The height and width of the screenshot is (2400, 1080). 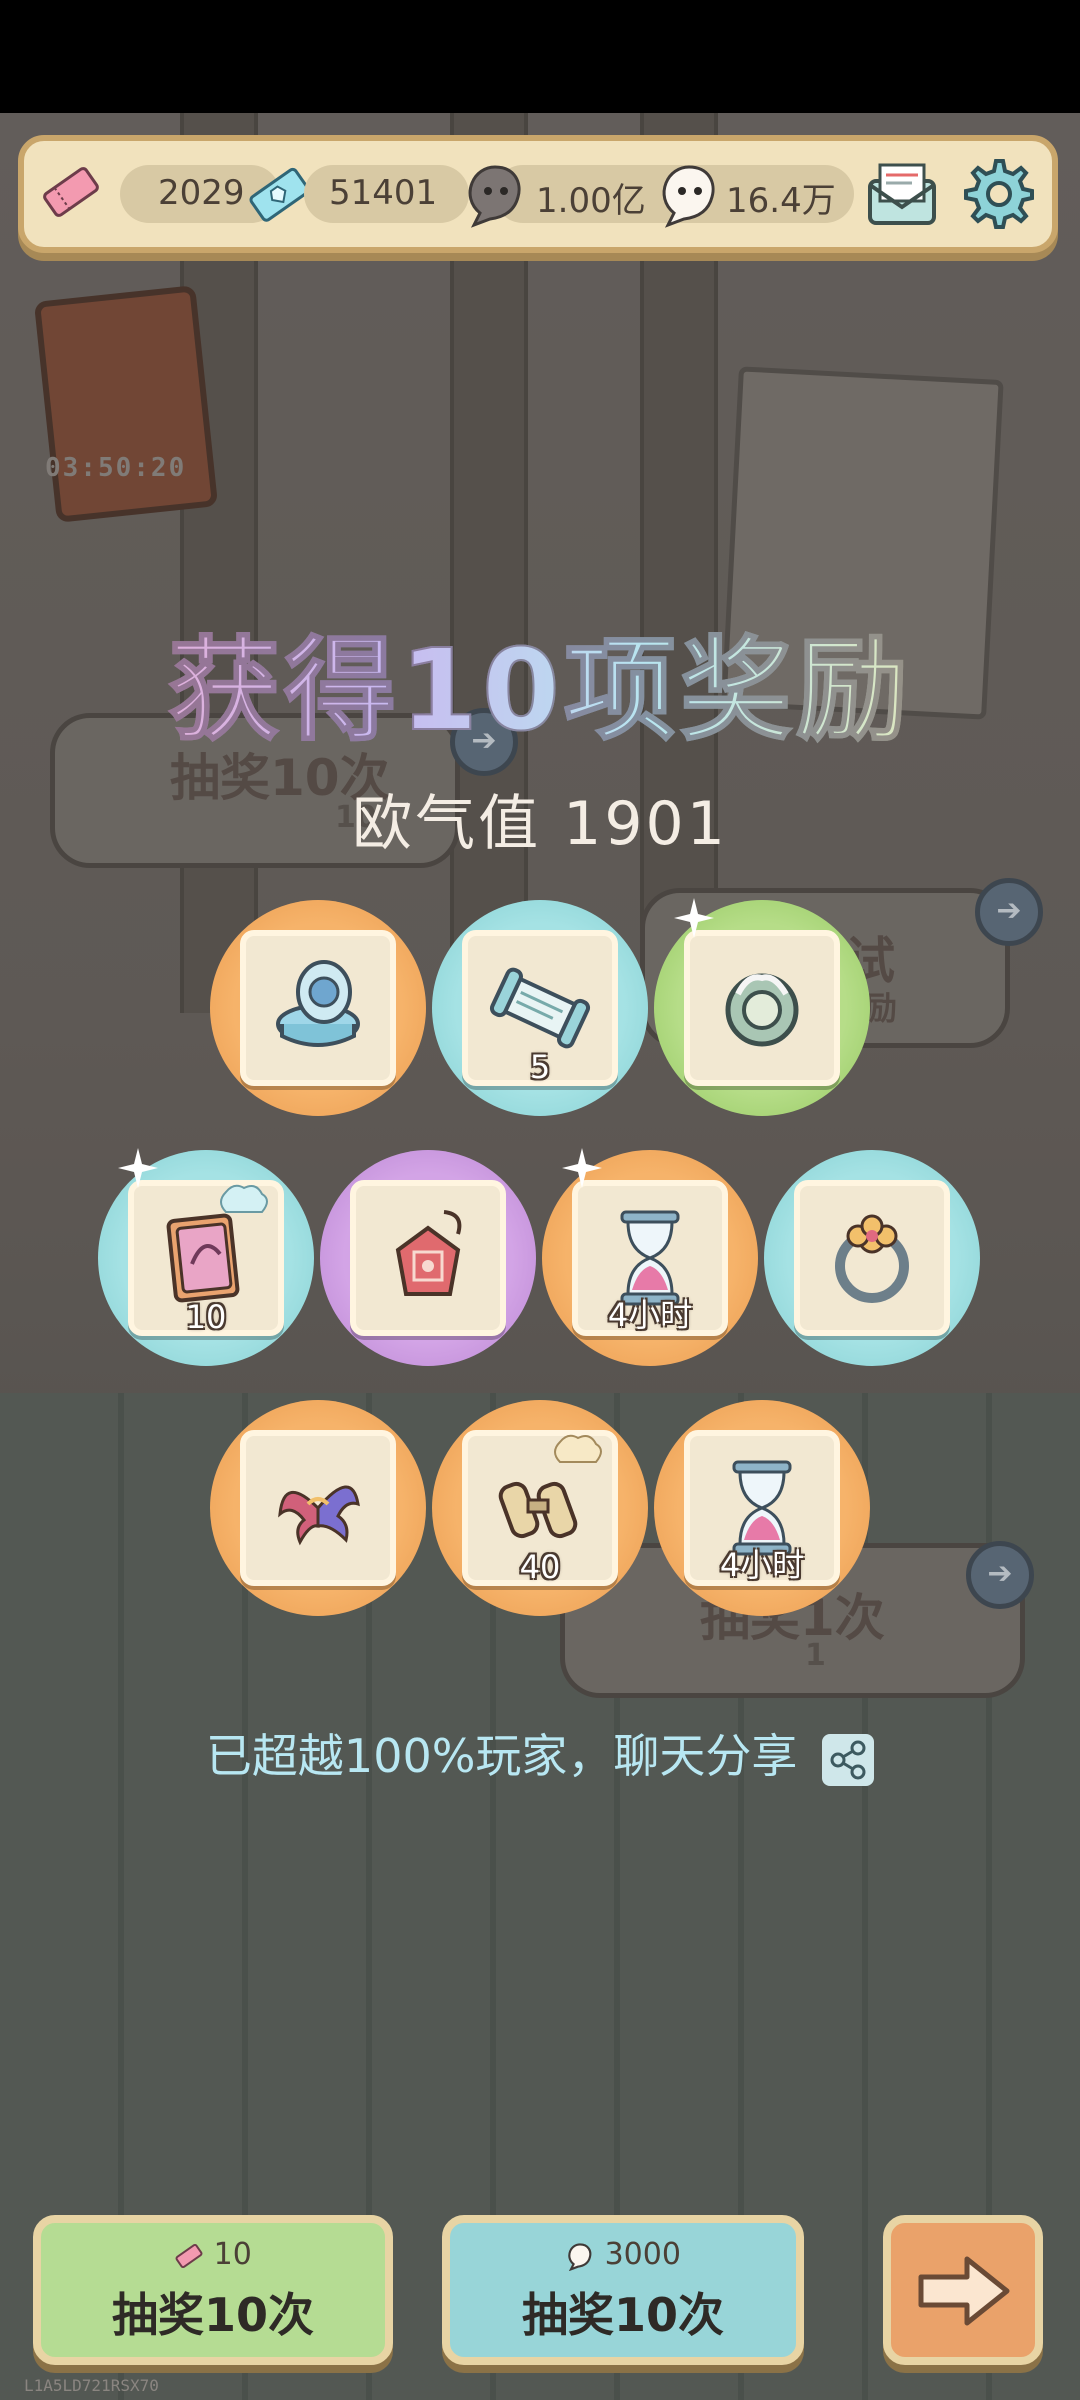 What do you see at coordinates (996, 193) in the screenshot?
I see `gear-icon` at bounding box center [996, 193].